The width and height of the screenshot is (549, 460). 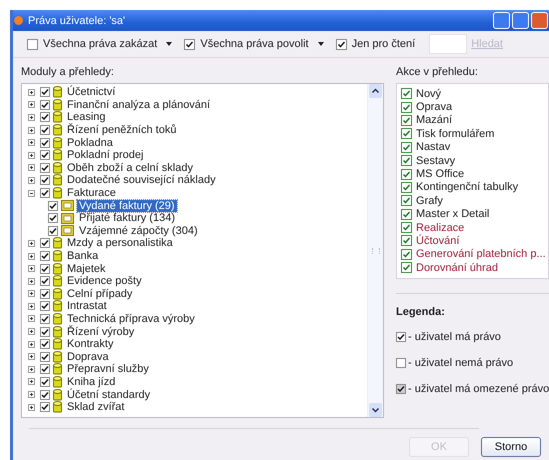 What do you see at coordinates (375, 410) in the screenshot?
I see `scroll-down-icon` at bounding box center [375, 410].